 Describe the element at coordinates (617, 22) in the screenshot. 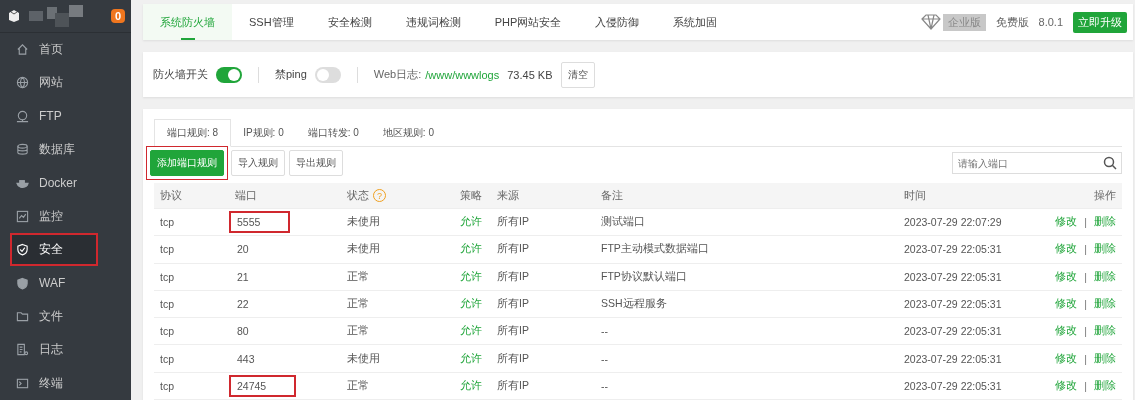

I see `nav-tab: 入侵防御` at that location.